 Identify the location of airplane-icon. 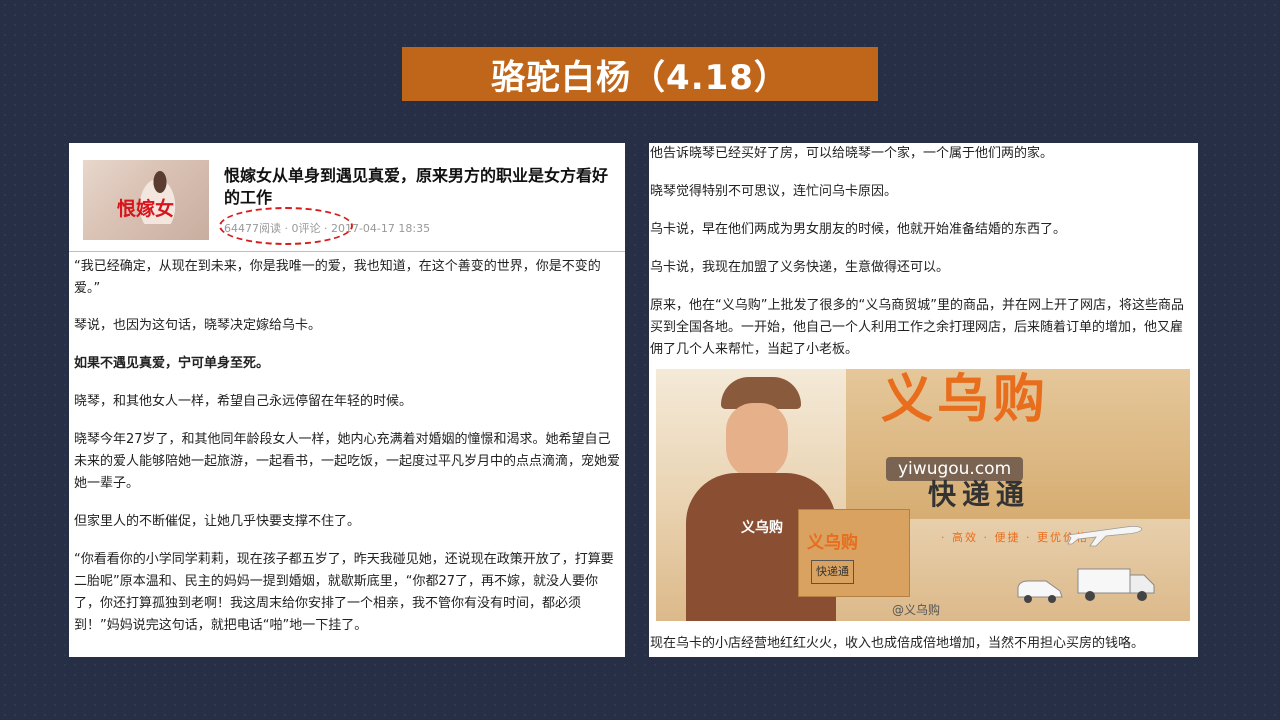
(1105, 536).